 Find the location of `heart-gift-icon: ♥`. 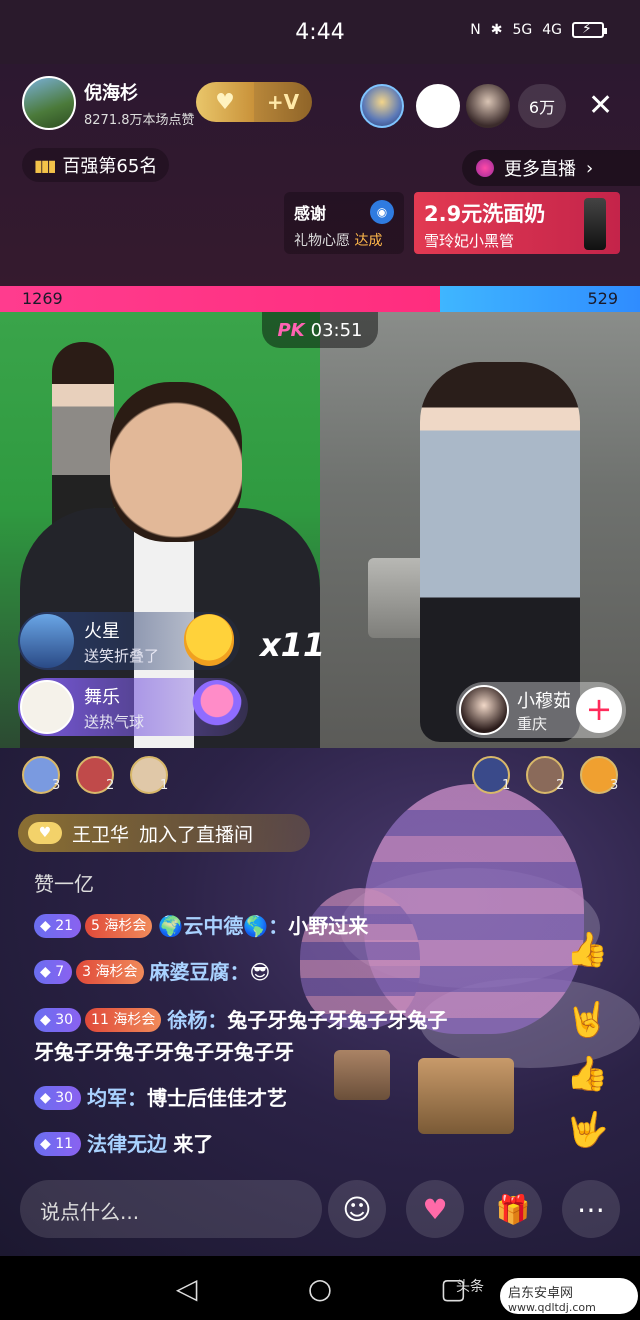

heart-gift-icon: ♥ is located at coordinates (435, 1209).